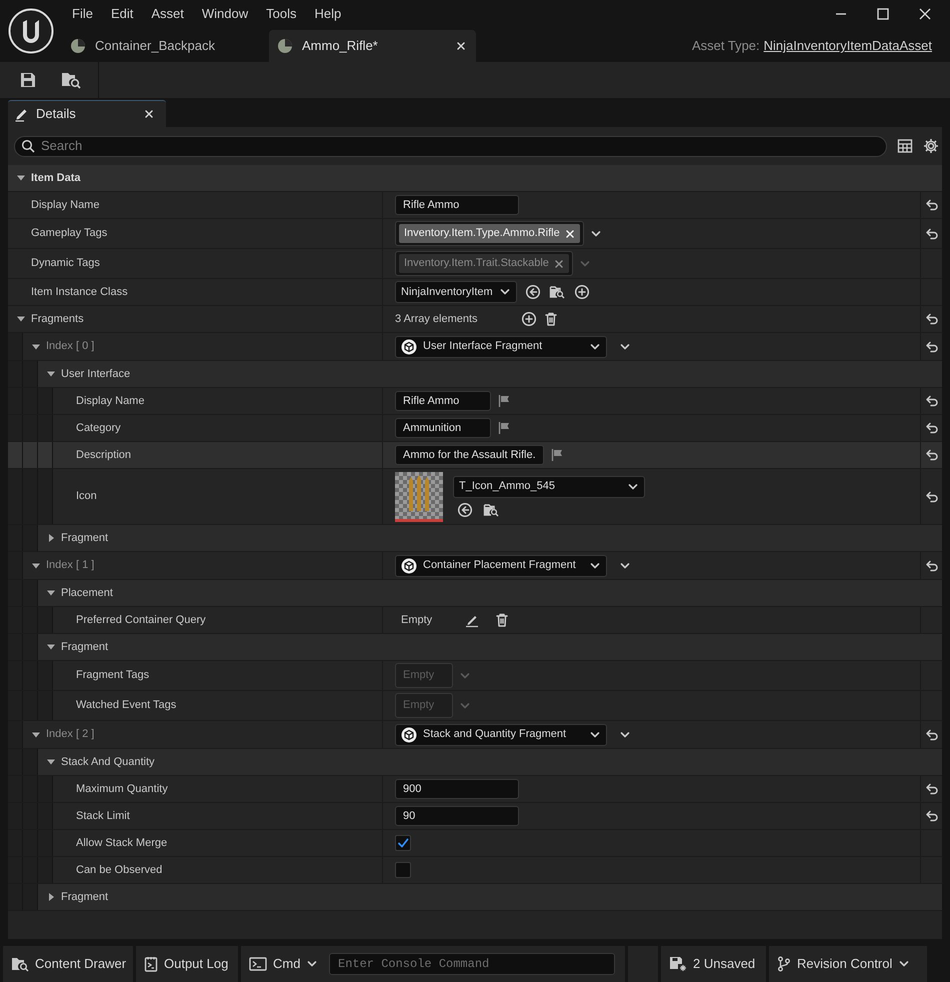 The image size is (950, 982). Describe the element at coordinates (141, 620) in the screenshot. I see `property-label: Preferred Container Query` at that location.